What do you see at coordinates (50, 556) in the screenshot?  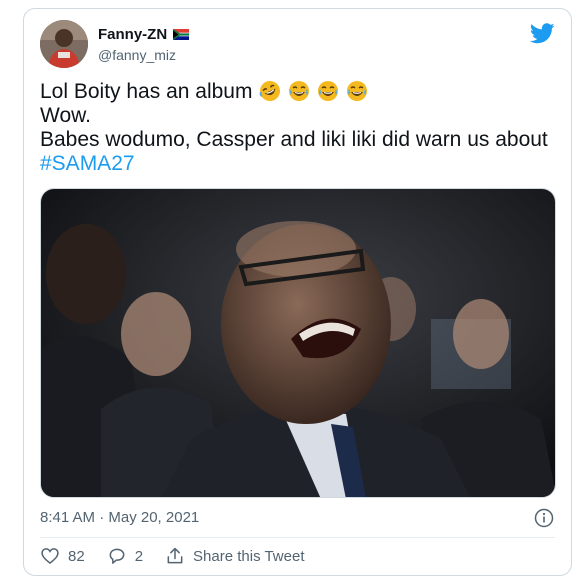 I see `heart-icon` at bounding box center [50, 556].